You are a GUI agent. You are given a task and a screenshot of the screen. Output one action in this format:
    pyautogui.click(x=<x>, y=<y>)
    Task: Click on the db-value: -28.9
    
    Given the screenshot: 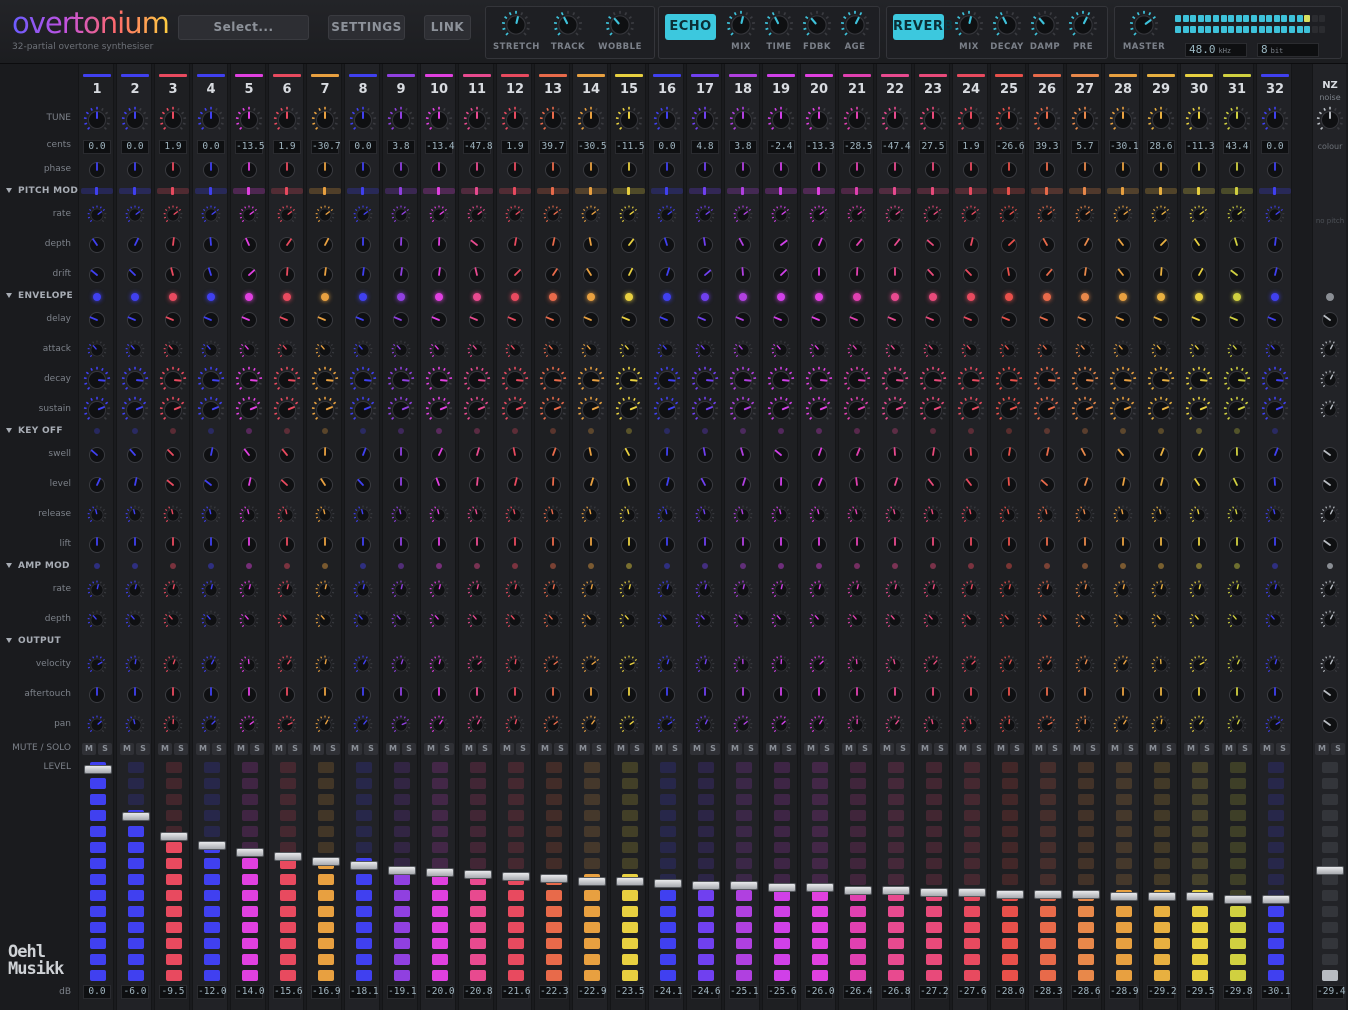 What is the action you would take?
    pyautogui.click(x=1124, y=992)
    